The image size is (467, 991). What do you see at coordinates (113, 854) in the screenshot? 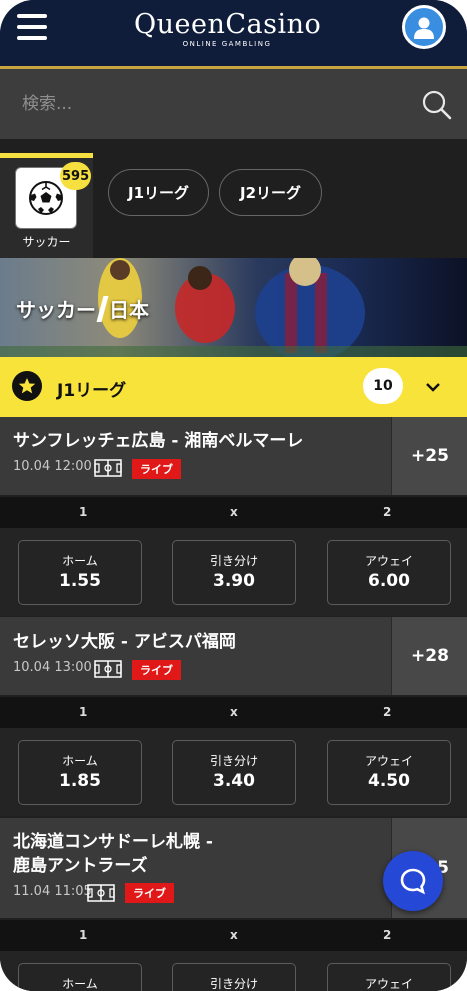
I see `match-title: 北海道コンサドーレ札幌 - 鹿島アントラーズ` at bounding box center [113, 854].